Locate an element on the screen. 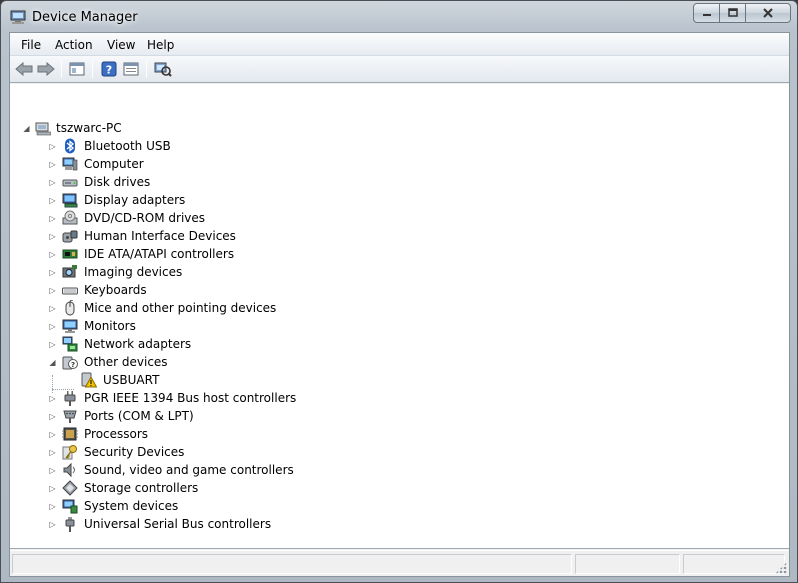 The height and width of the screenshot is (583, 798). device-manager-icon is located at coordinates (18, 17).